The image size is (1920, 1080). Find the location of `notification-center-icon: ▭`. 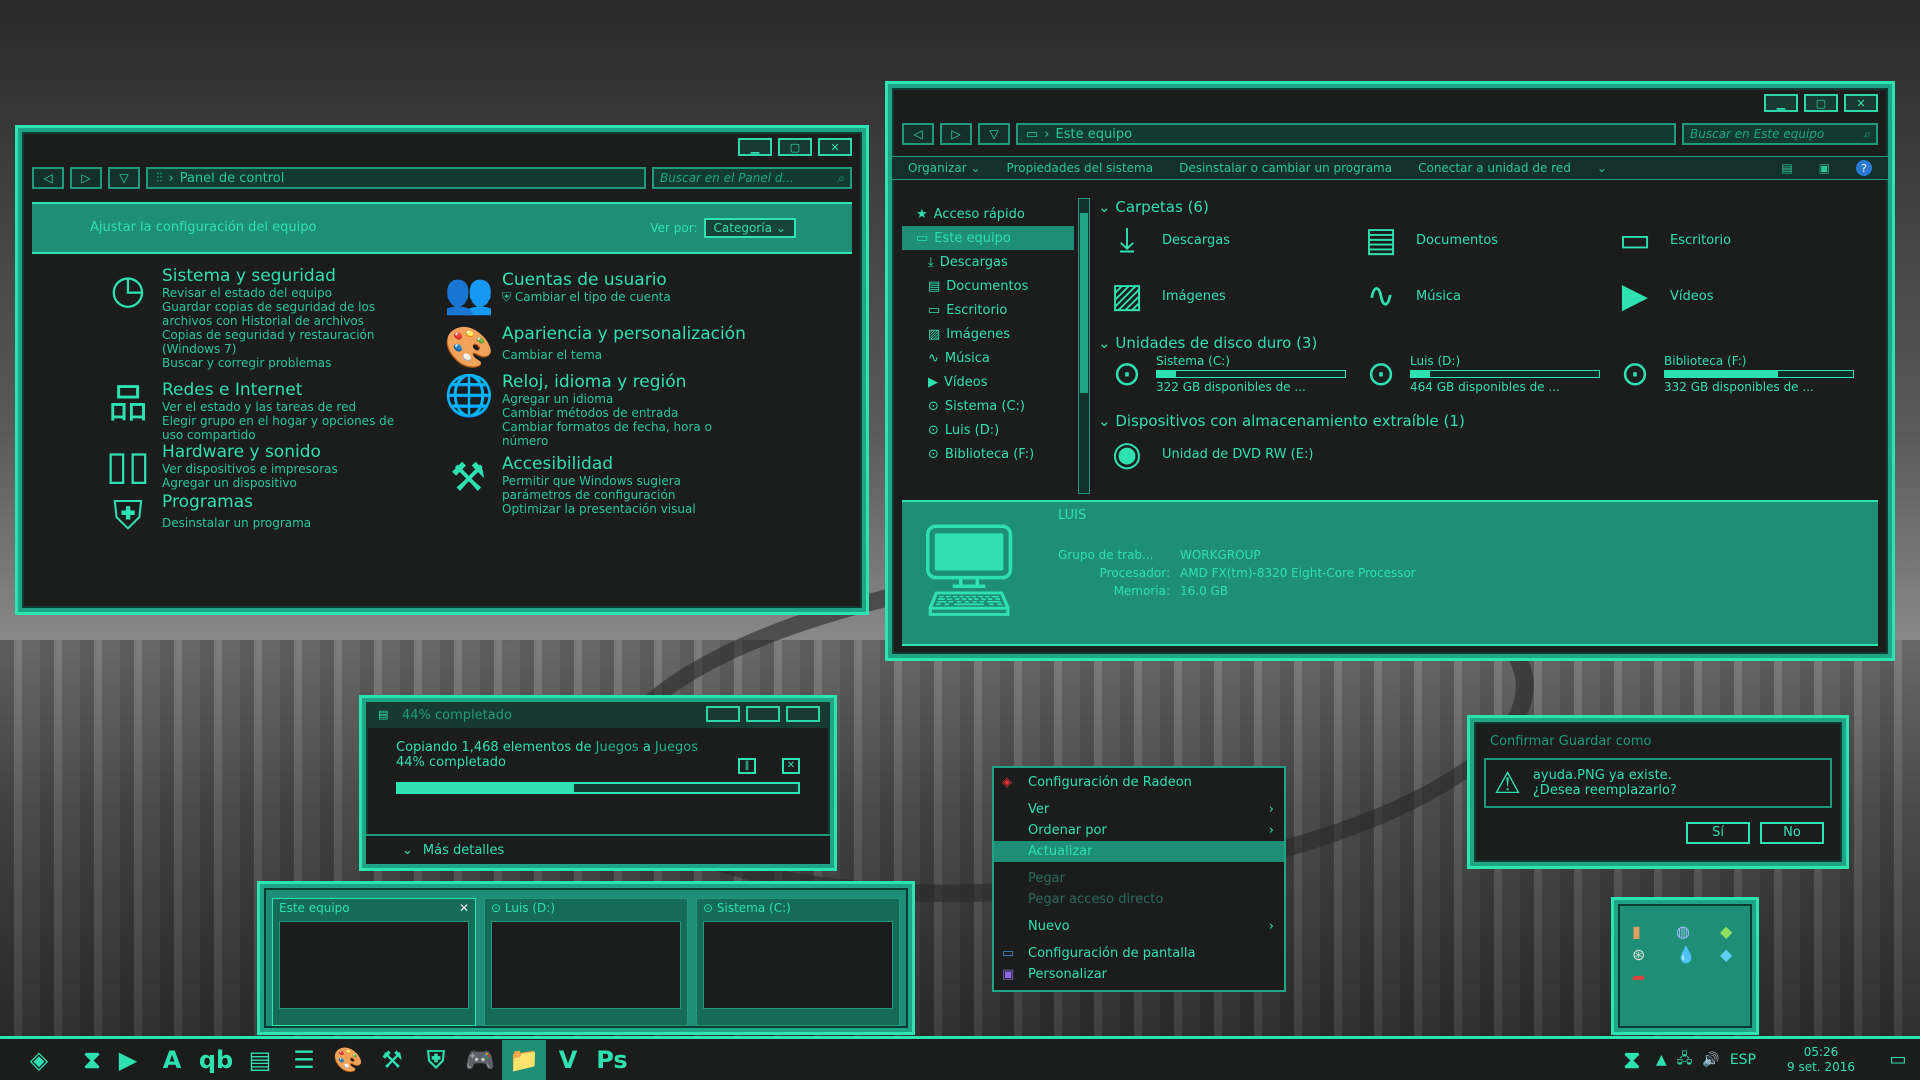

notification-center-icon: ▭ is located at coordinates (1898, 1060).